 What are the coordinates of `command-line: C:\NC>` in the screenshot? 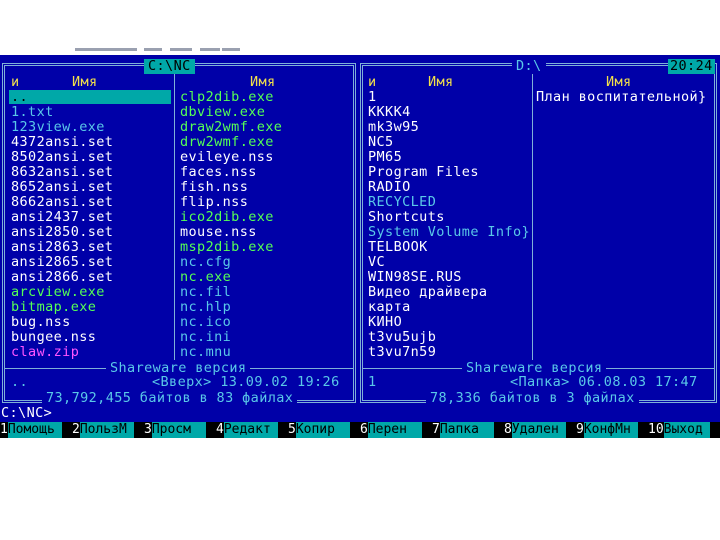 It's located at (360, 413).